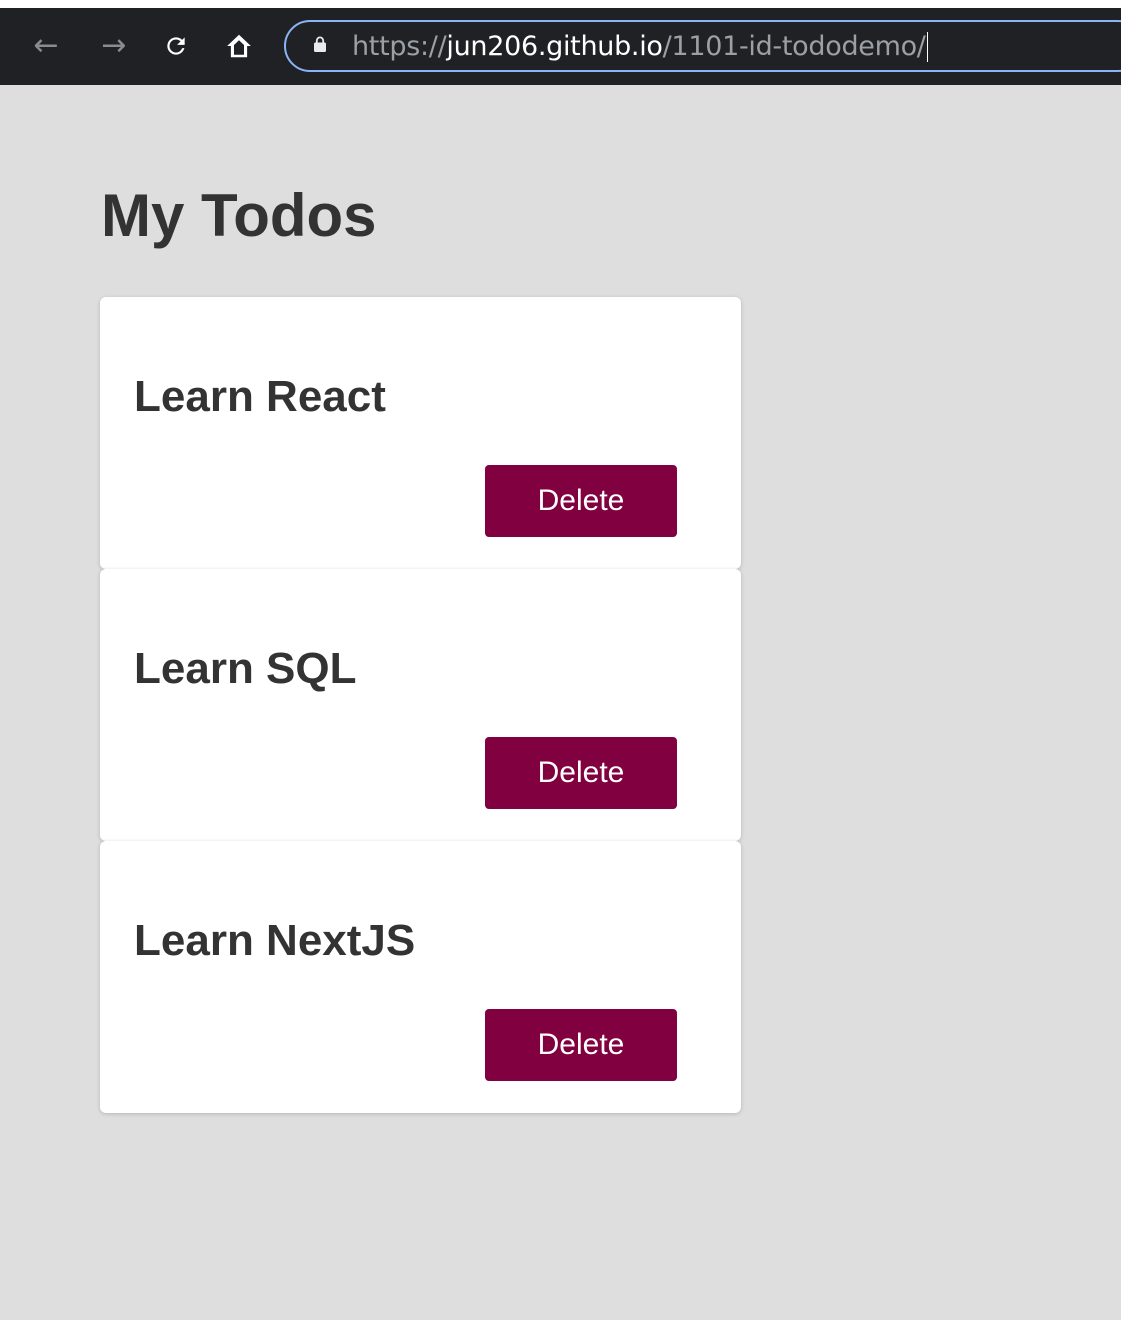 Image resolution: width=1121 pixels, height=1320 pixels. Describe the element at coordinates (554, 46) in the screenshot. I see `url-host: jun206.github.io` at that location.